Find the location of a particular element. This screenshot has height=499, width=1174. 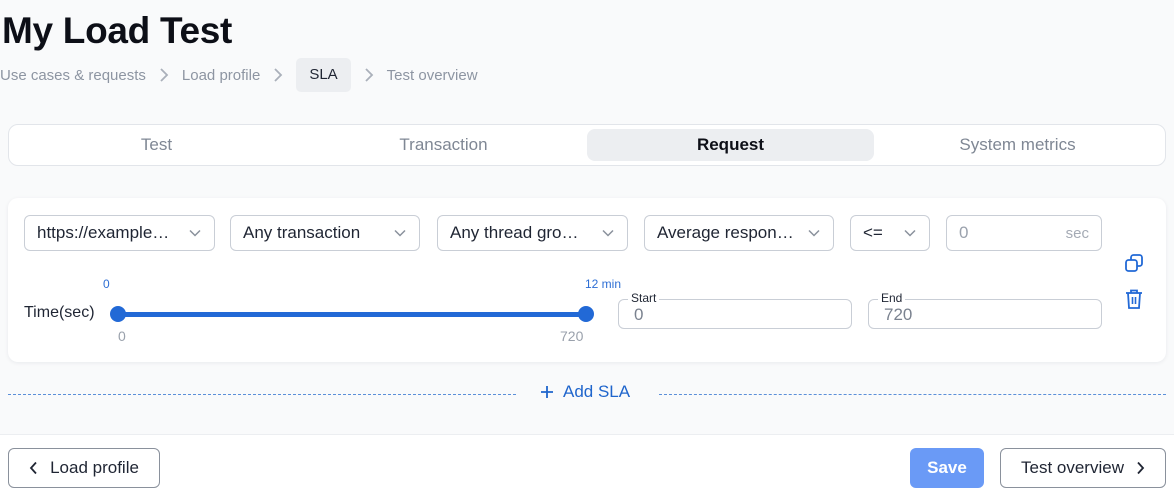

back-button-label: Load profile is located at coordinates (94, 467).